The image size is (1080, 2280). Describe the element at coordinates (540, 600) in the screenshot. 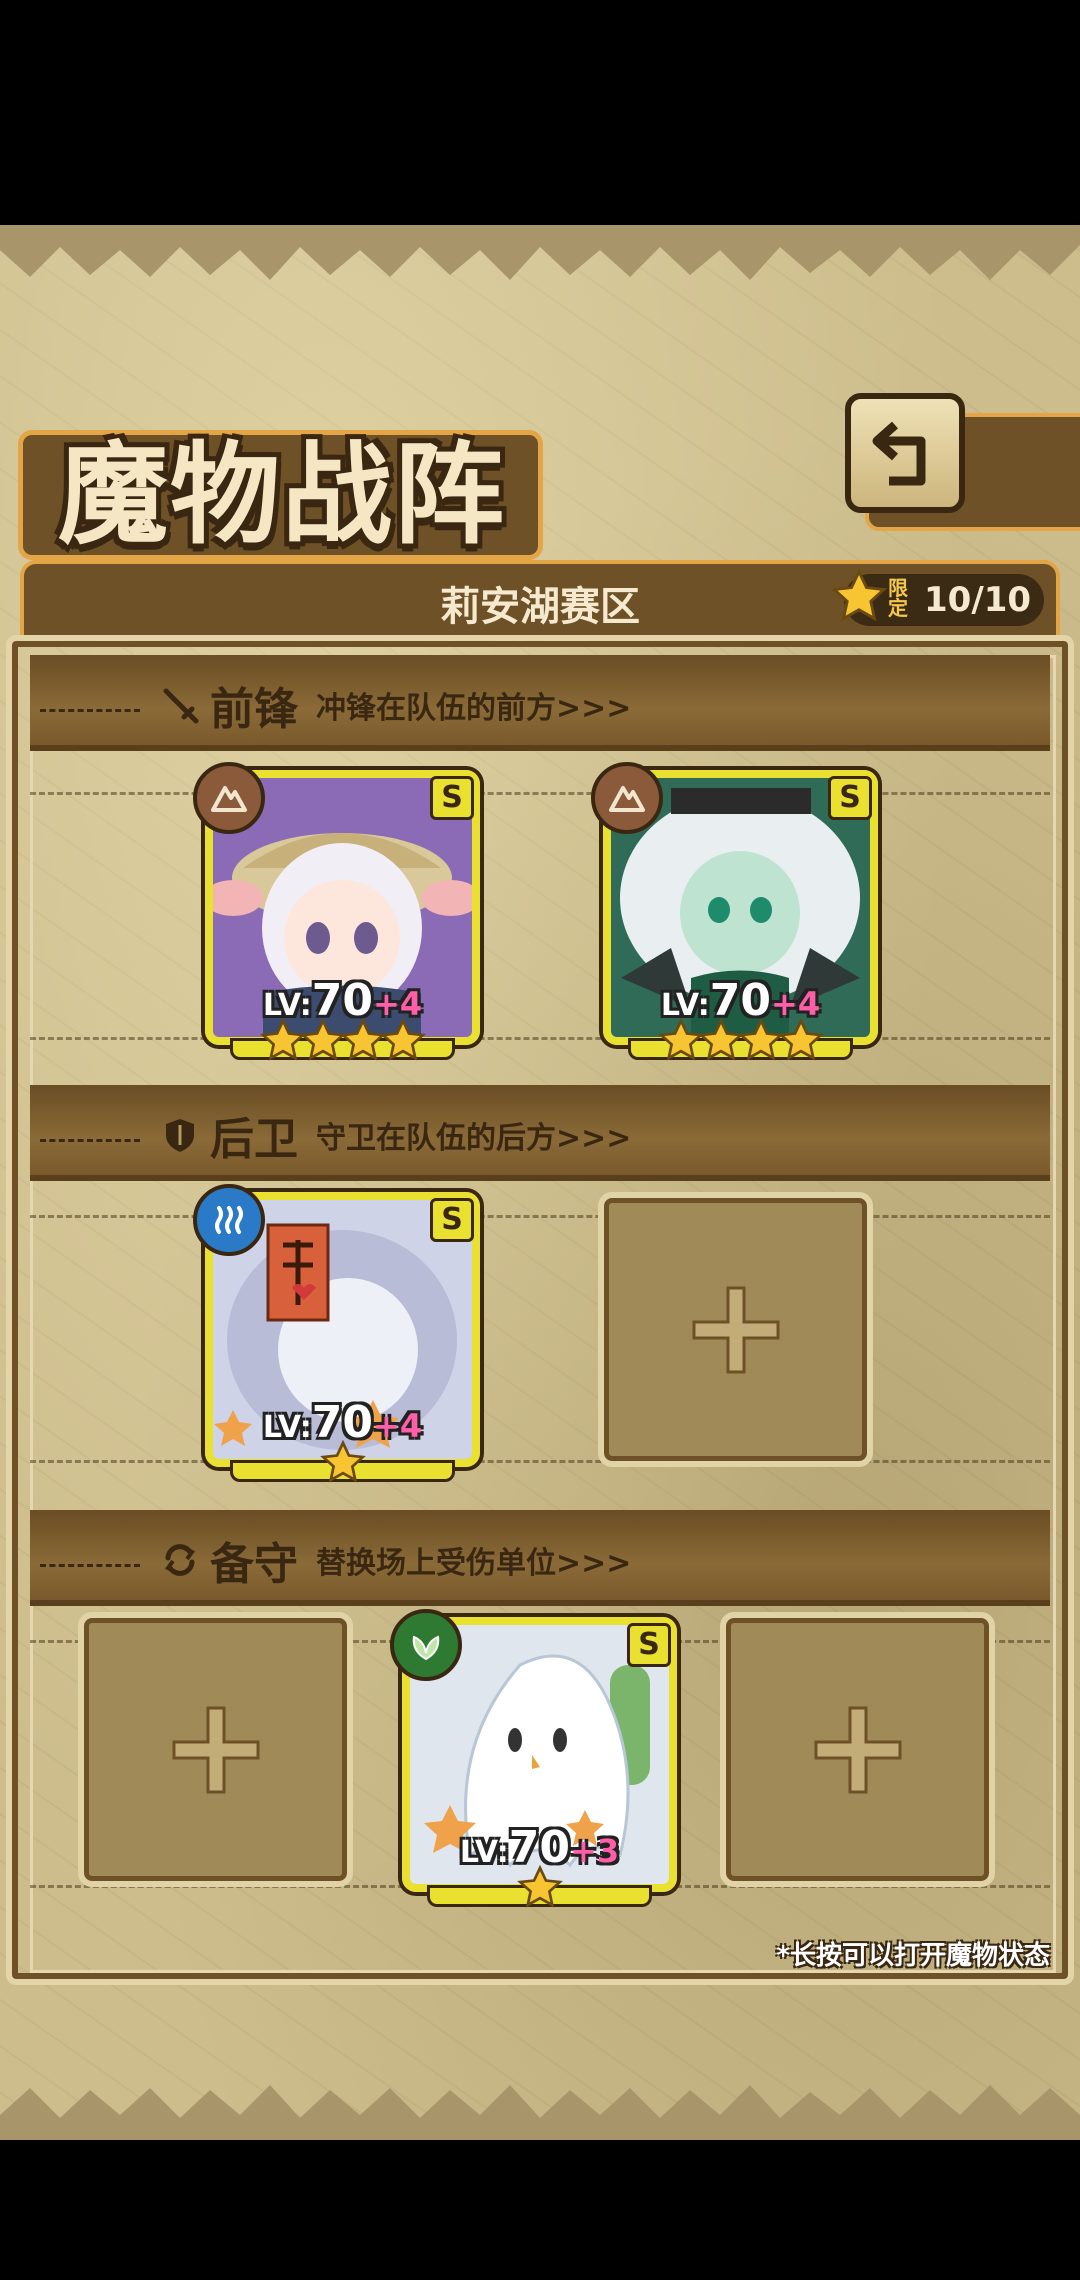

I see `region-bar: 莉安湖赛区 限定 10/10` at that location.